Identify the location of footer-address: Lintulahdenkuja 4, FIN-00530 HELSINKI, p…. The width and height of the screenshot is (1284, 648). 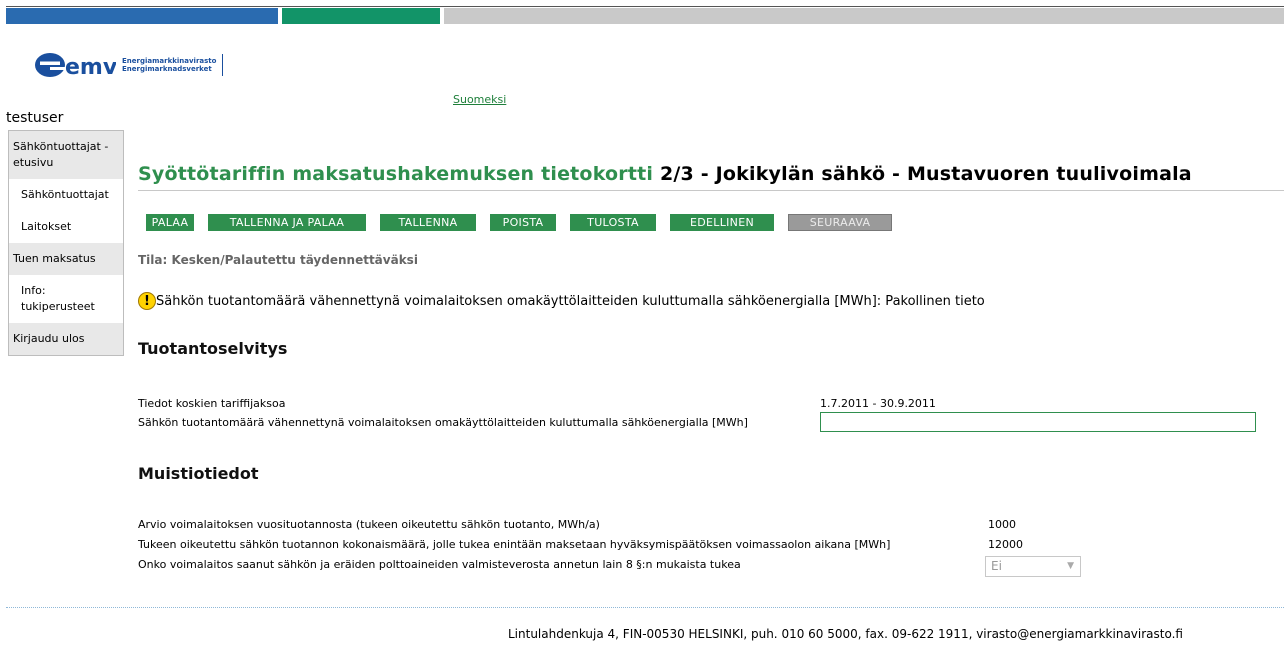
(845, 634).